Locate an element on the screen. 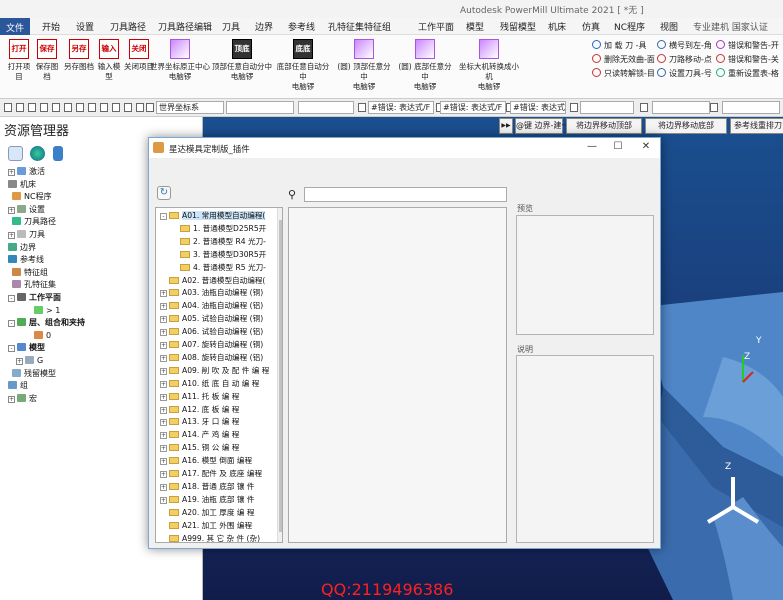  ribbon-small-button: 加 载 刀 -具 is located at coordinates (619, 45).